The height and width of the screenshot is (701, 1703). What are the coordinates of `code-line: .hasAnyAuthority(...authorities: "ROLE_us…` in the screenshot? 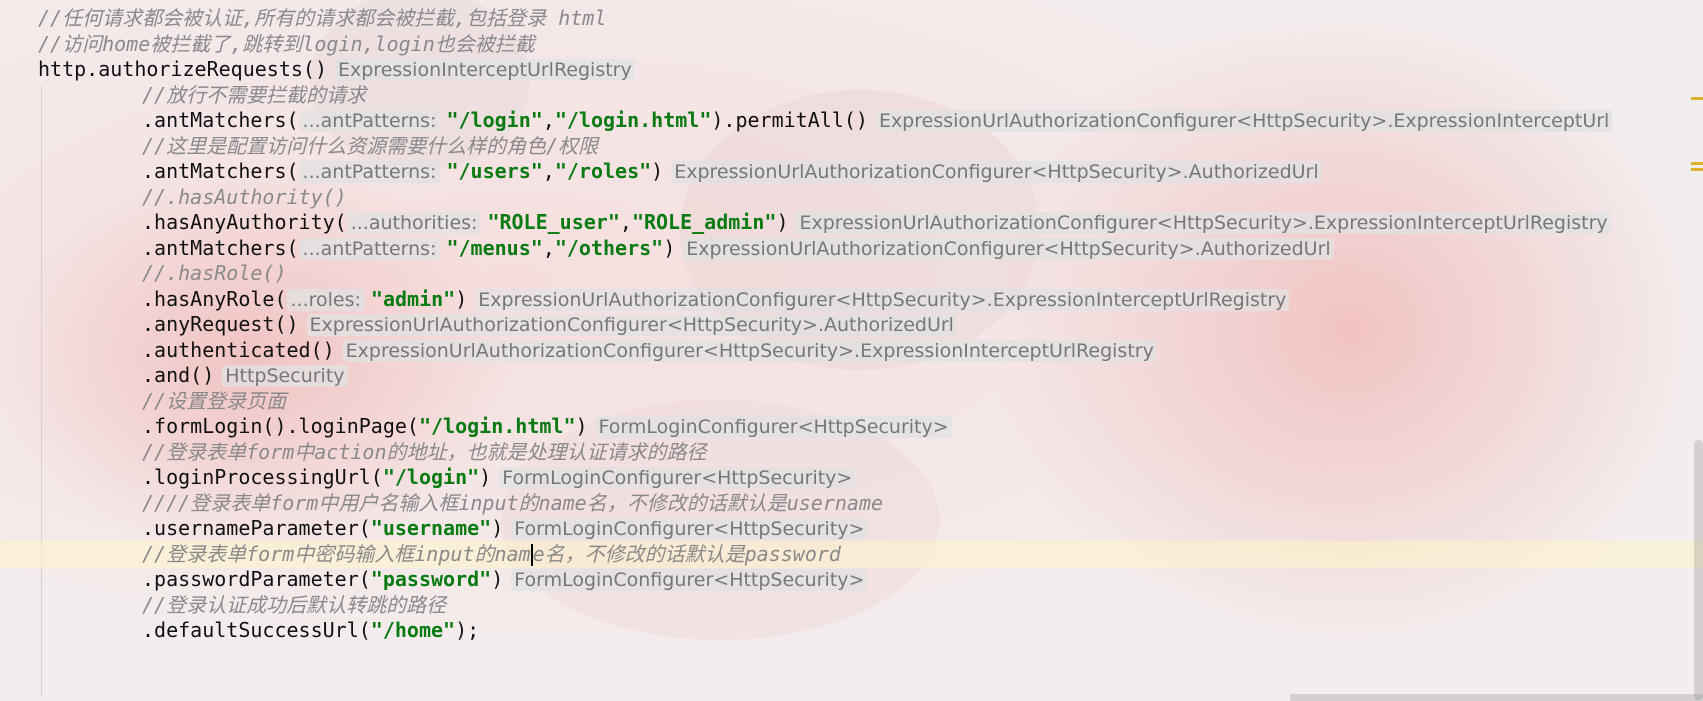 It's located at (805, 222).